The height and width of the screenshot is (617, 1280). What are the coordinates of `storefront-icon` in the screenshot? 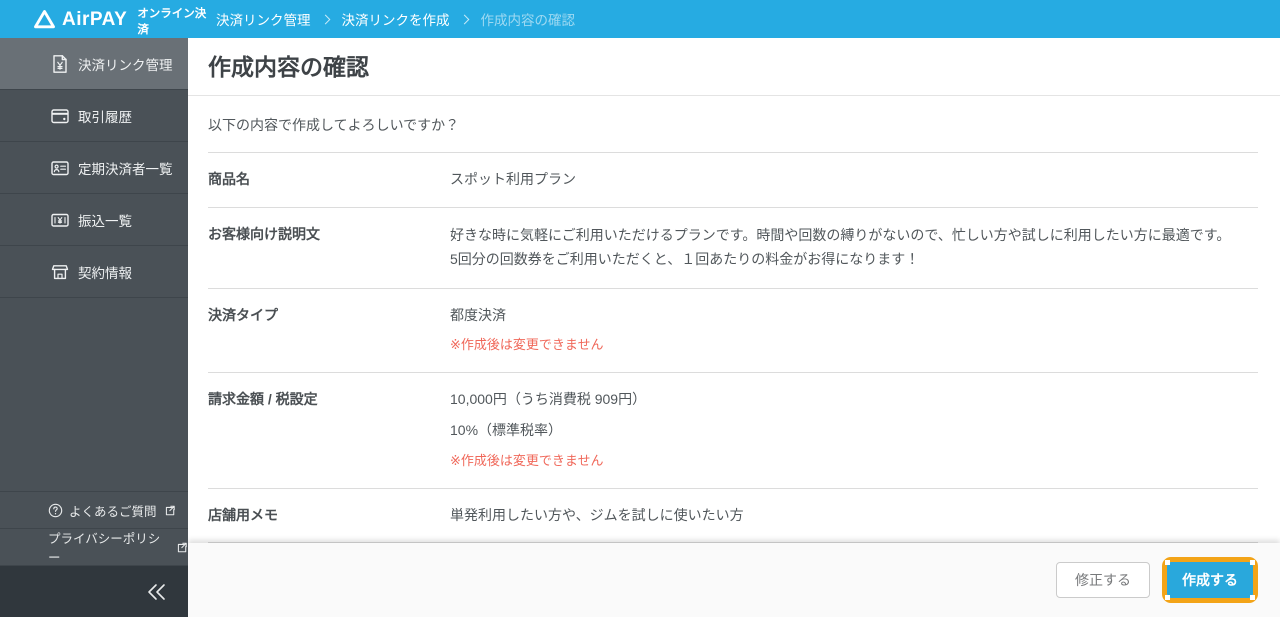 It's located at (60, 272).